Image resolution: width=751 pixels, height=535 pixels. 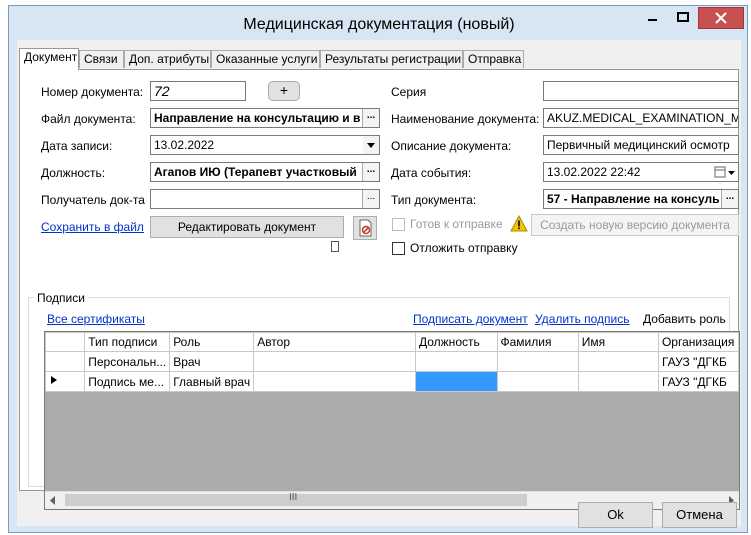 I want to click on doc-type-label: Тип документа:, so click(x=434, y=200).